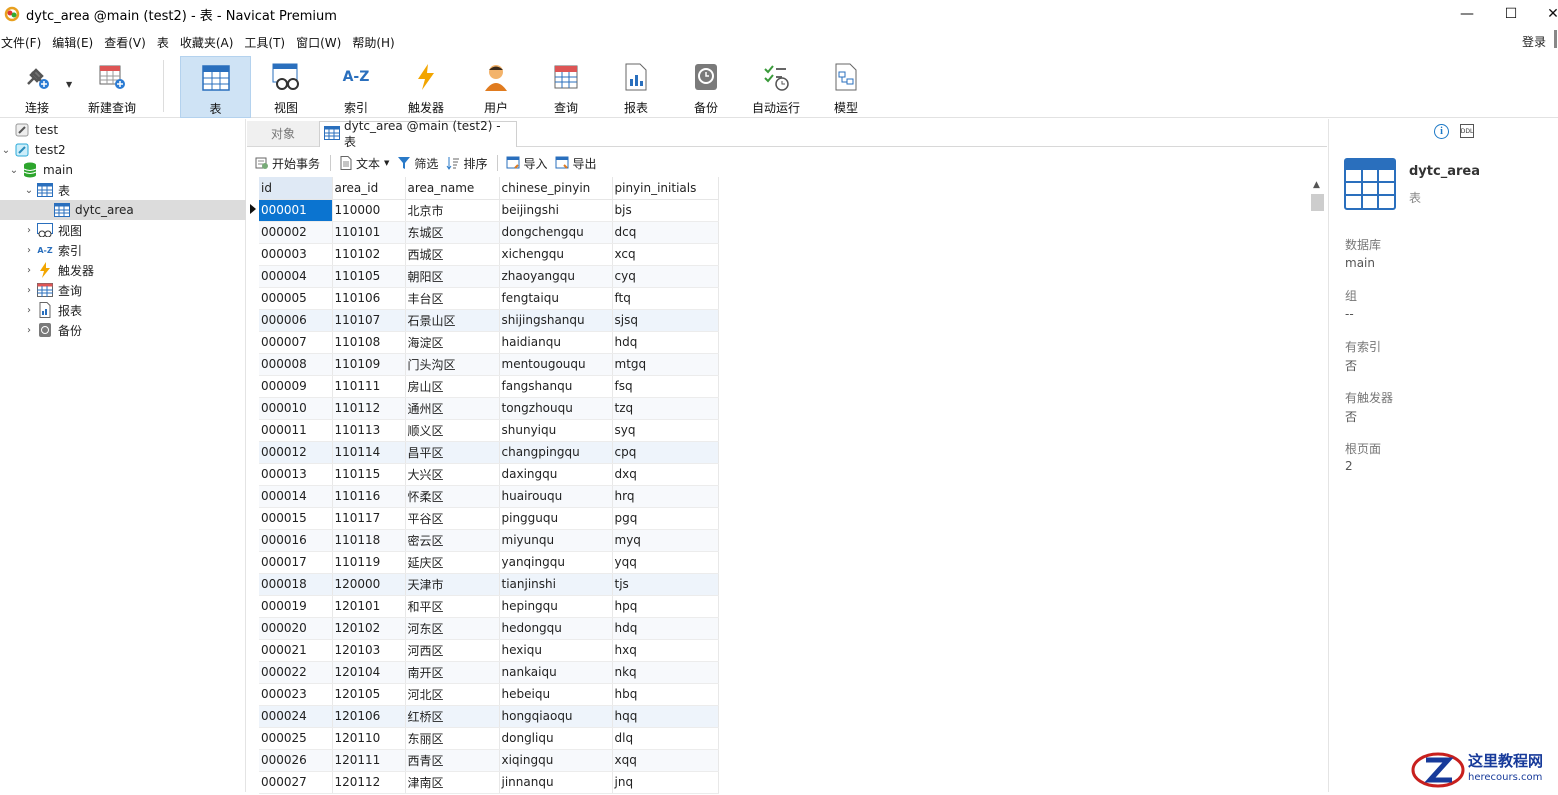 This screenshot has height=795, width=1558. What do you see at coordinates (665, 452) in the screenshot?
I see `pinyin-initials-cell: cpq` at bounding box center [665, 452].